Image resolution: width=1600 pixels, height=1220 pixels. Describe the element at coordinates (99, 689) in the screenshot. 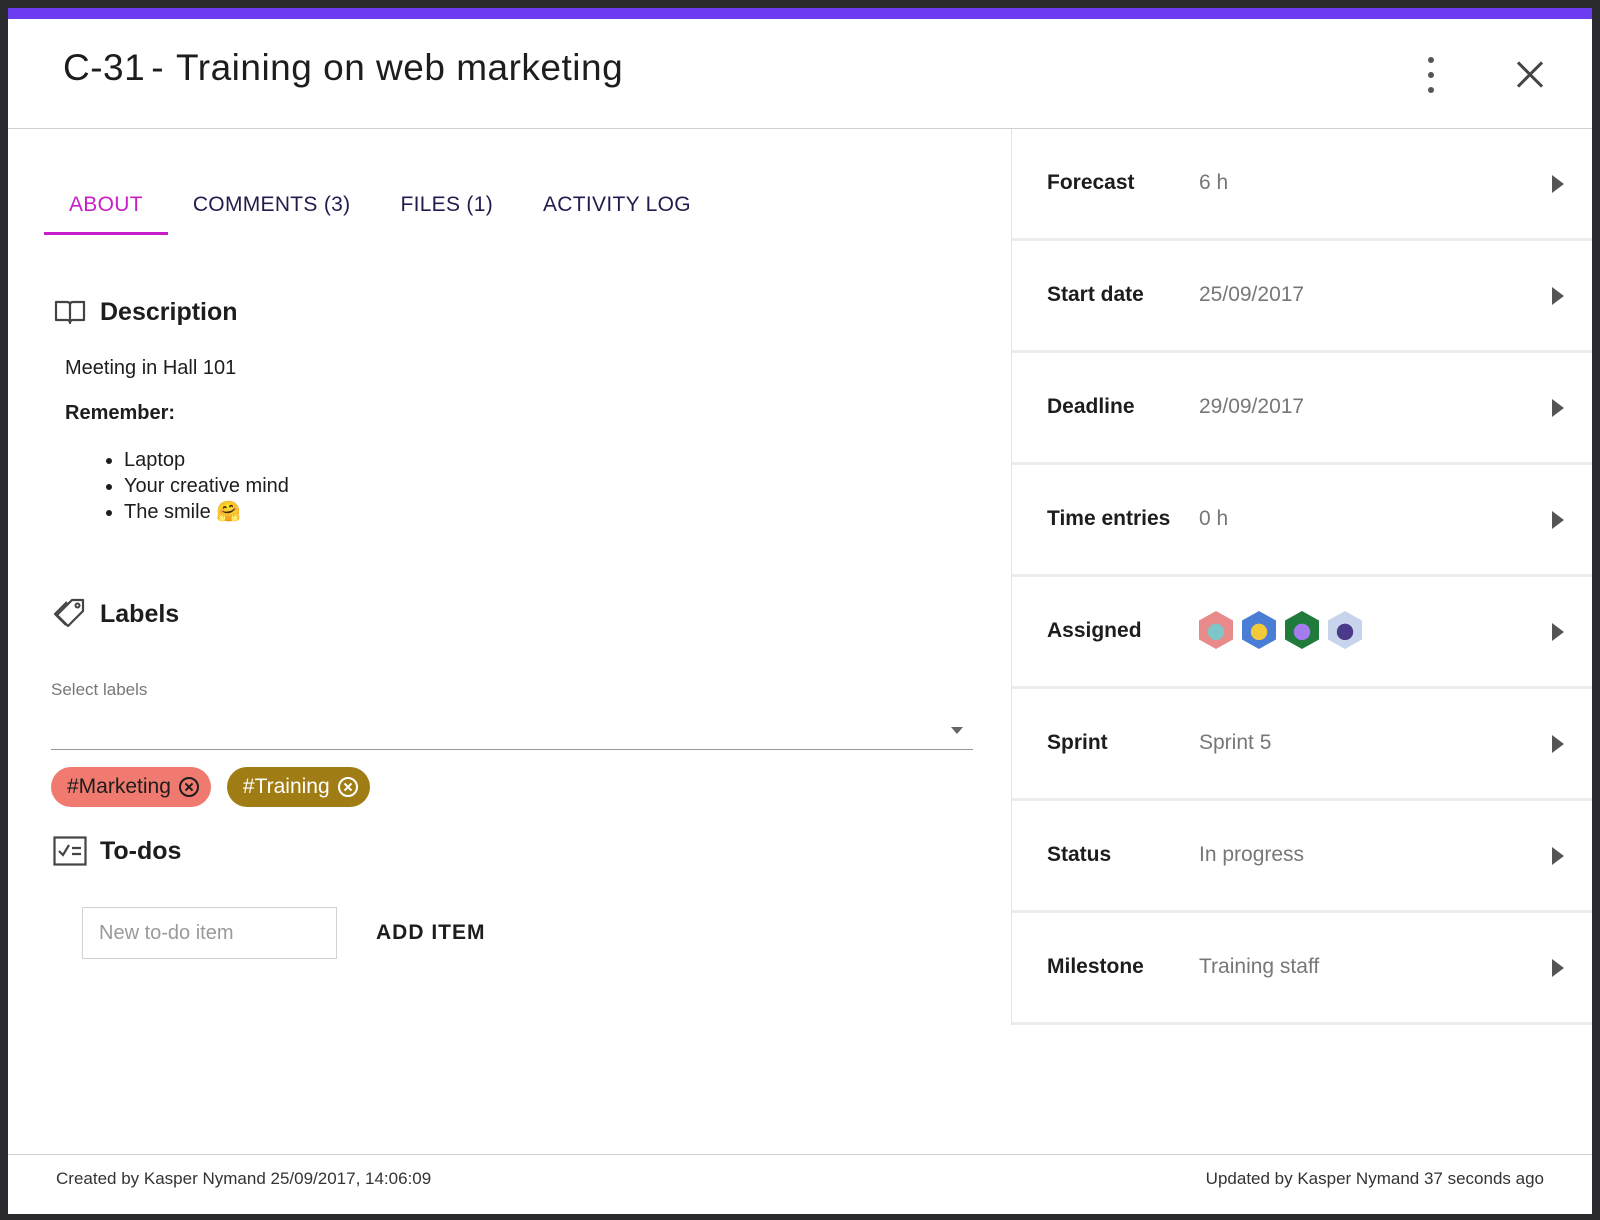

I see `select-labels-caption: Select labels` at that location.